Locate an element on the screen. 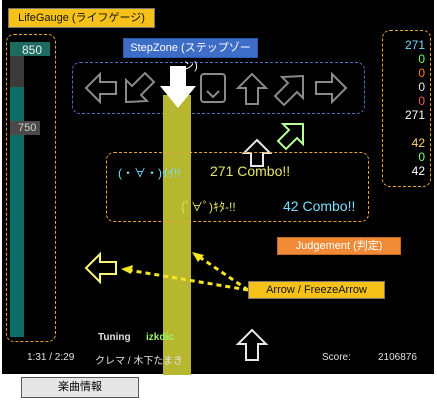 This screenshot has height=405, width=437. callout-music-info: 楽曲情報 is located at coordinates (80, 387).